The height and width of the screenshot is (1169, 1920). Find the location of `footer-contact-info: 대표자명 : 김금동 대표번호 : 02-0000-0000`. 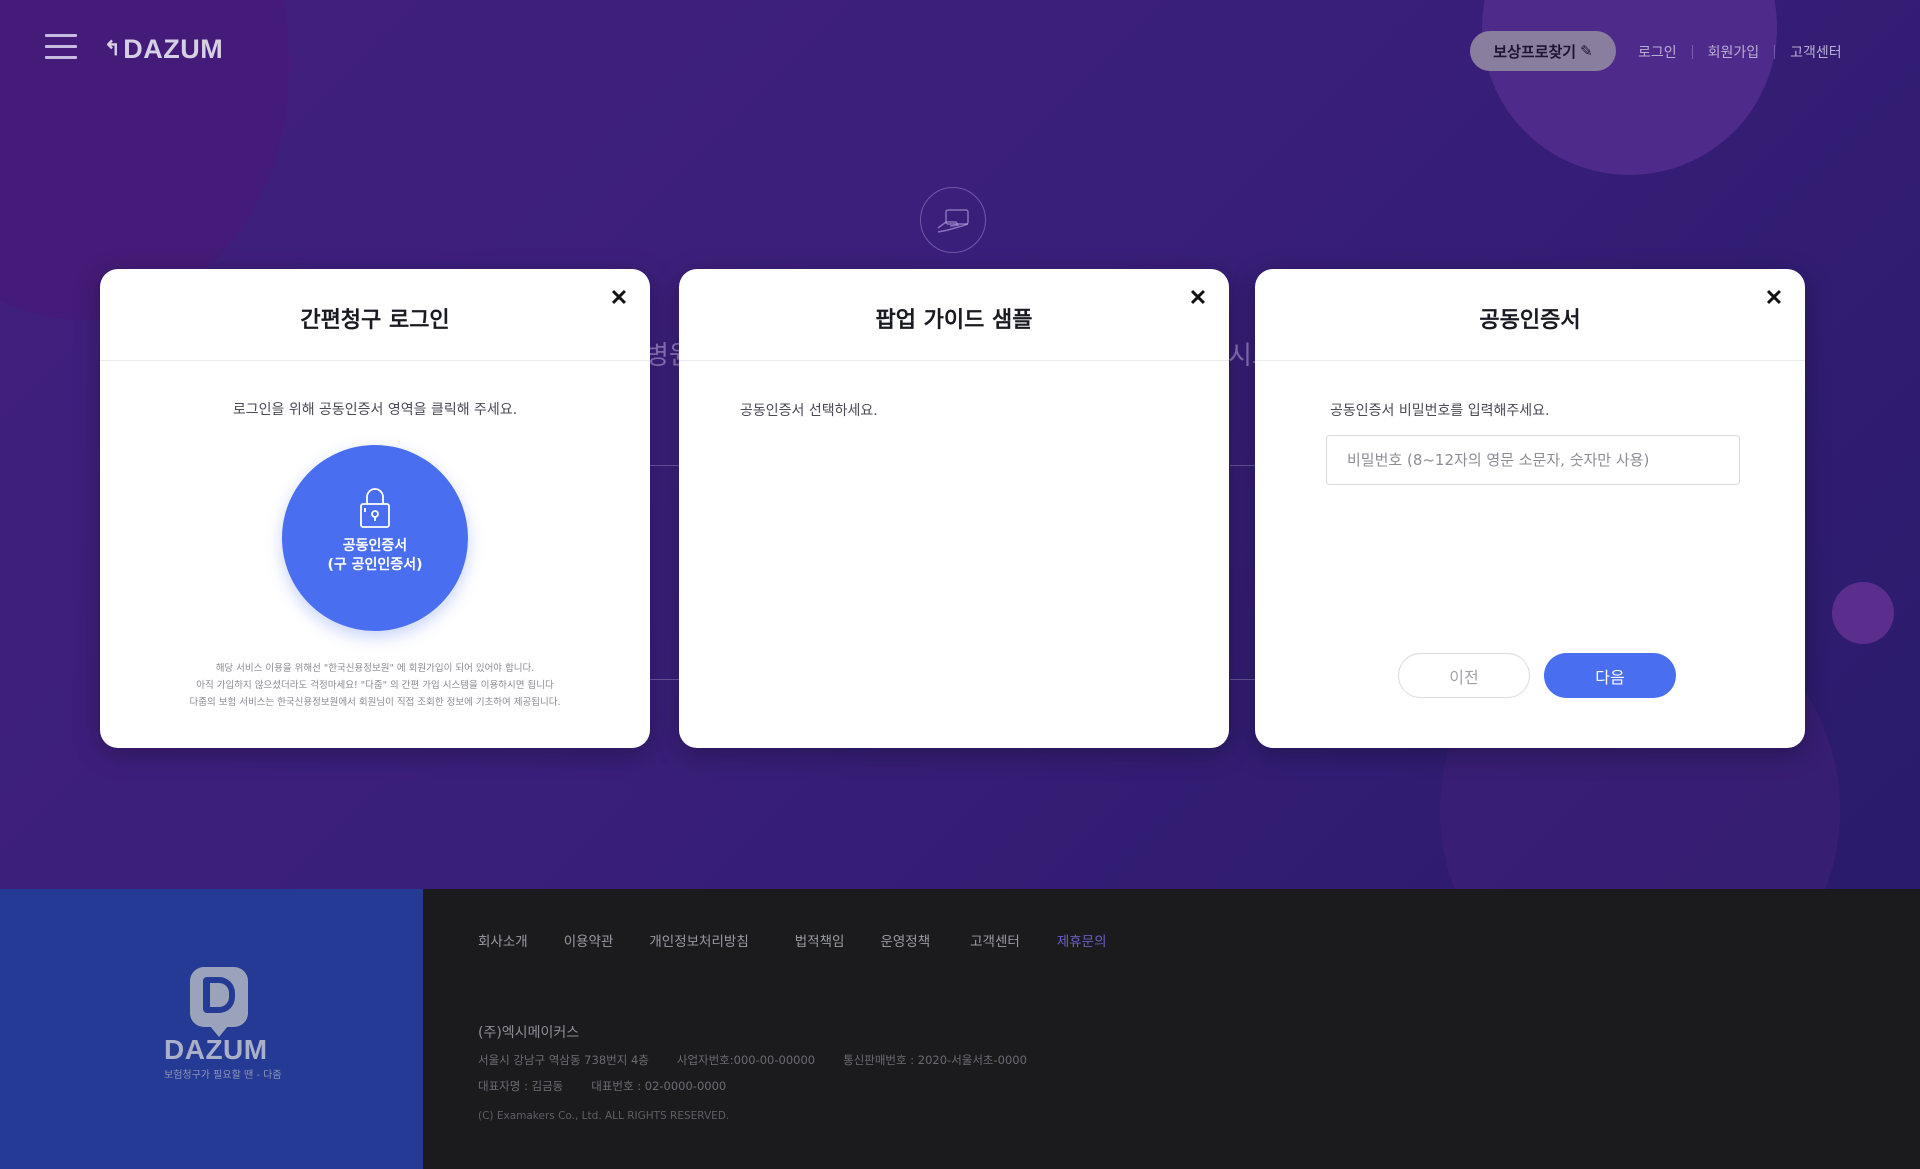

footer-contact-info: 대표자명 : 김금동 대표번호 : 02-0000-0000 is located at coordinates (616, 1086).